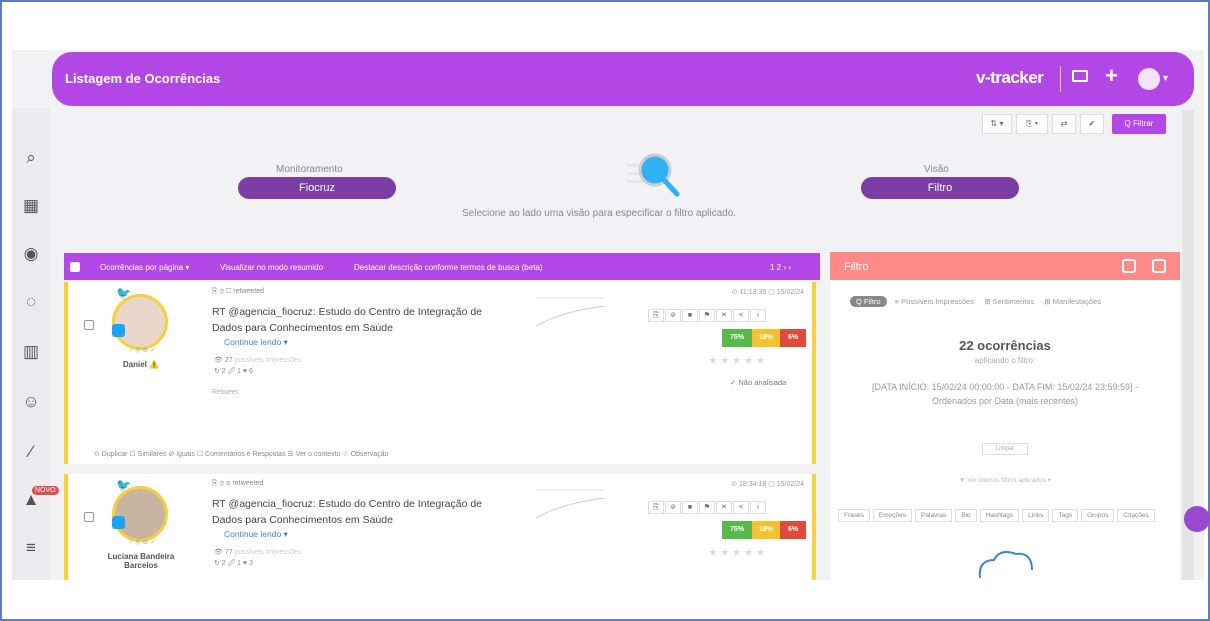 The image size is (1210, 621). I want to click on vision-select: Filtro, so click(940, 188).